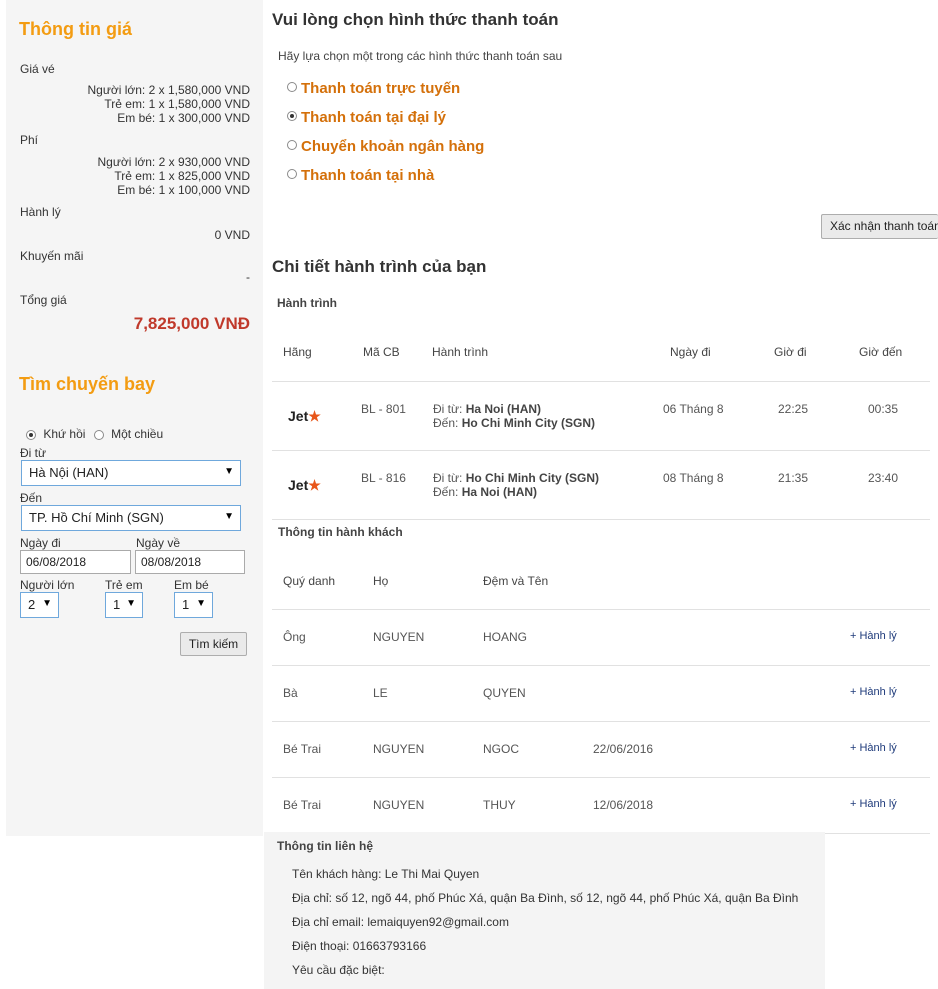  I want to click on infant-label: Em bé, so click(191, 585).